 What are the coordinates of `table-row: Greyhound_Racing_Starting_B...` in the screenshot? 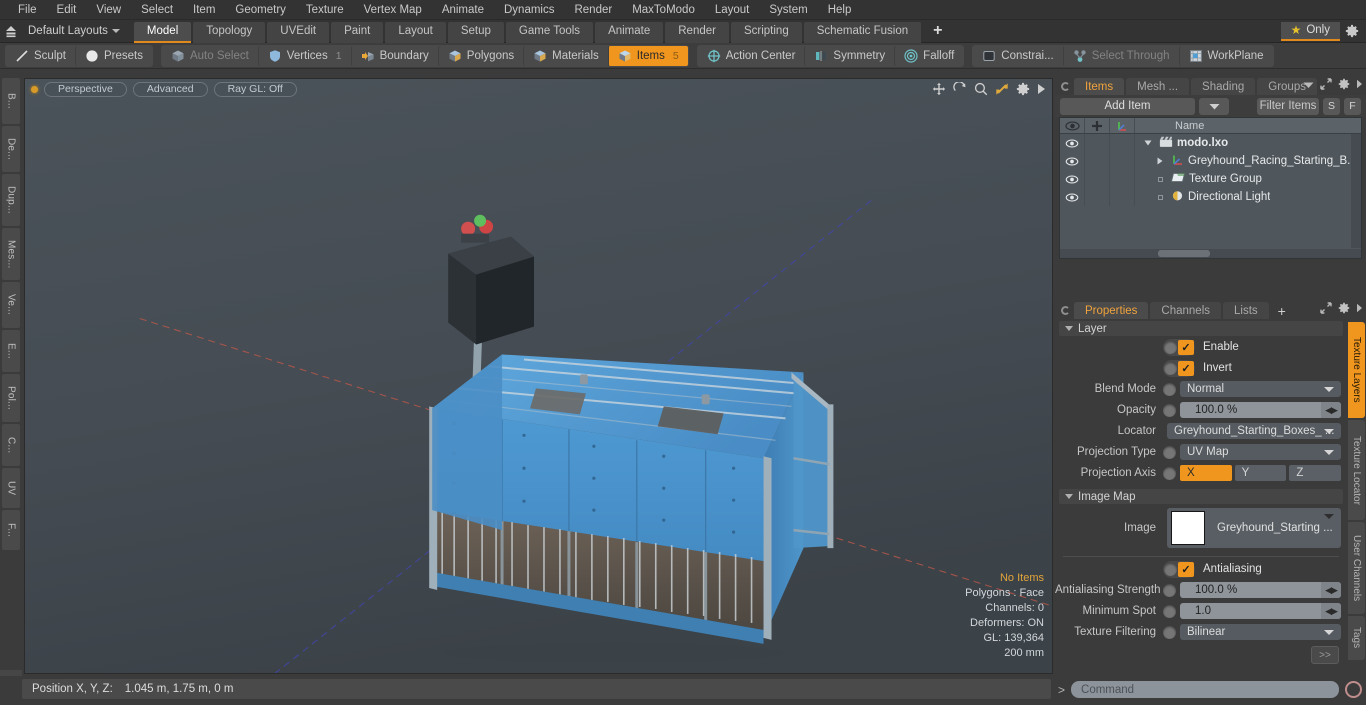 It's located at (1210, 161).